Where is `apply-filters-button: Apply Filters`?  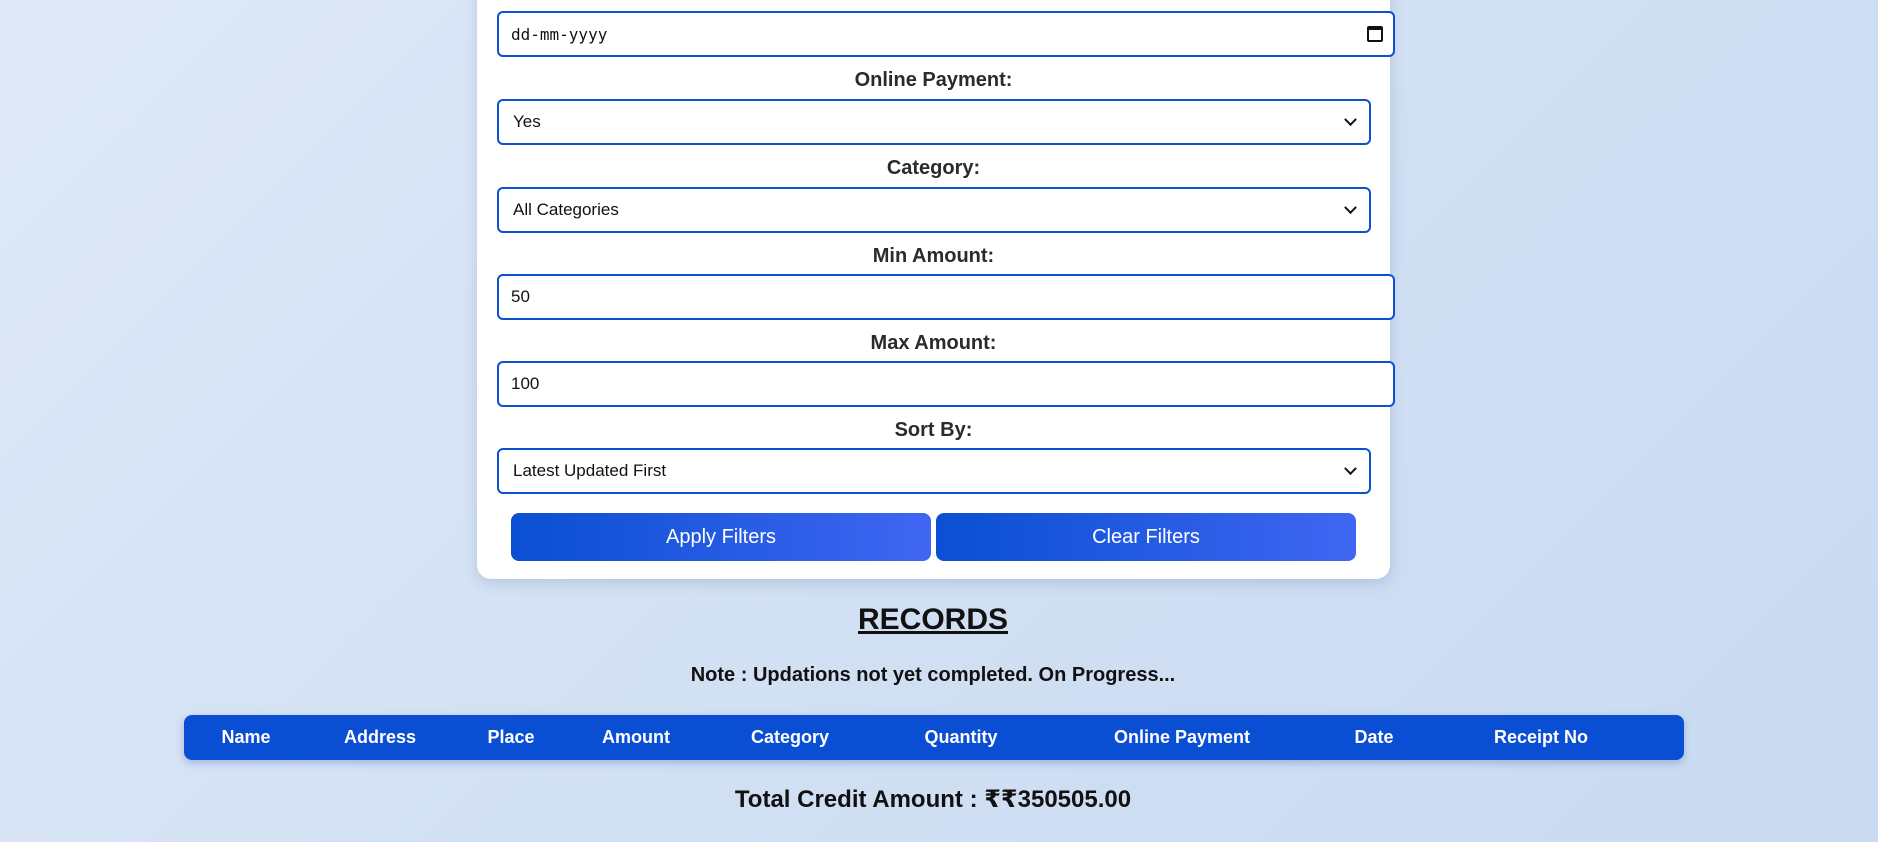
apply-filters-button: Apply Filters is located at coordinates (721, 537).